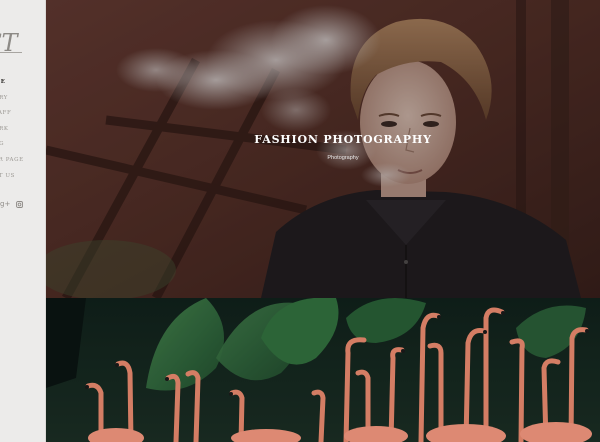  Describe the element at coordinates (12, 164) in the screenshot. I see `nav-item-other-page: ER PAGE` at that location.